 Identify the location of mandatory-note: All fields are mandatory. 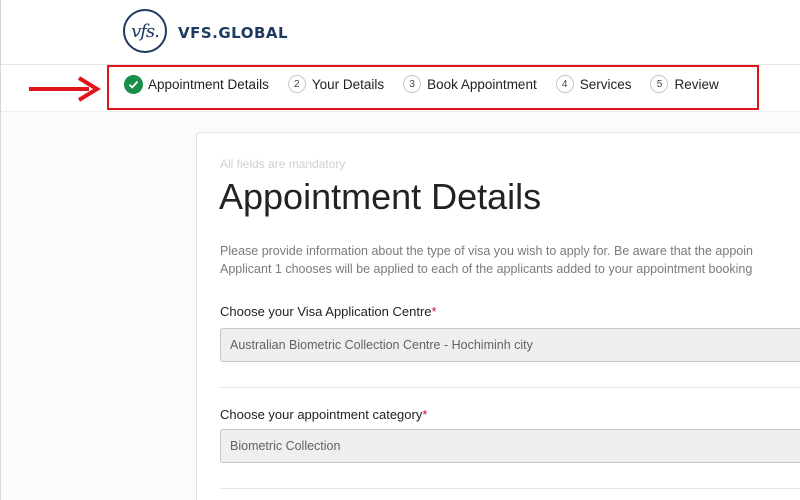
(283, 164).